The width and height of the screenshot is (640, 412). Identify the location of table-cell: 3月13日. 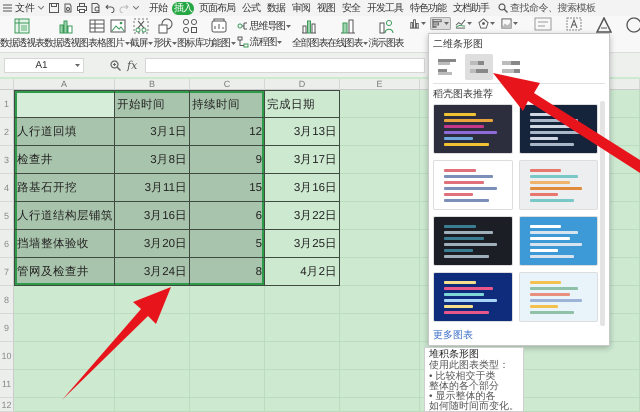
(302, 132).